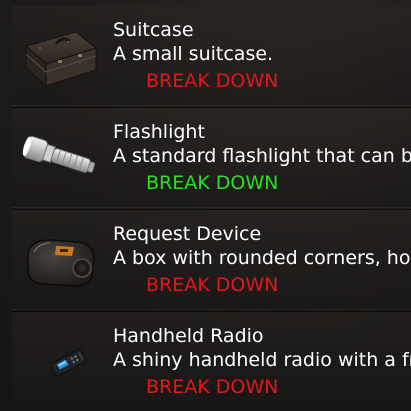 The image size is (411, 411). I want to click on suitcase-icon, so click(60, 56).